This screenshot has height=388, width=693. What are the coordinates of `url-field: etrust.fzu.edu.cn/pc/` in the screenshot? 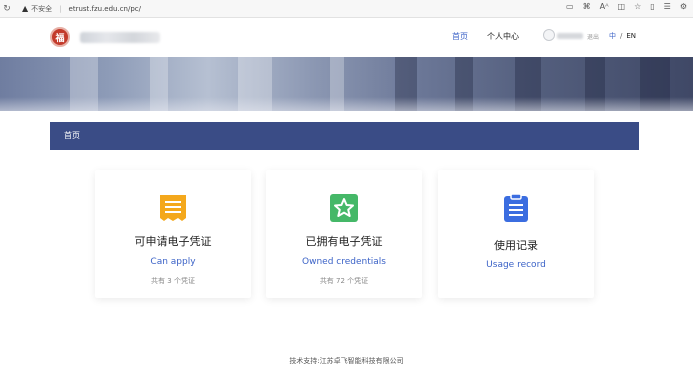 It's located at (105, 9).